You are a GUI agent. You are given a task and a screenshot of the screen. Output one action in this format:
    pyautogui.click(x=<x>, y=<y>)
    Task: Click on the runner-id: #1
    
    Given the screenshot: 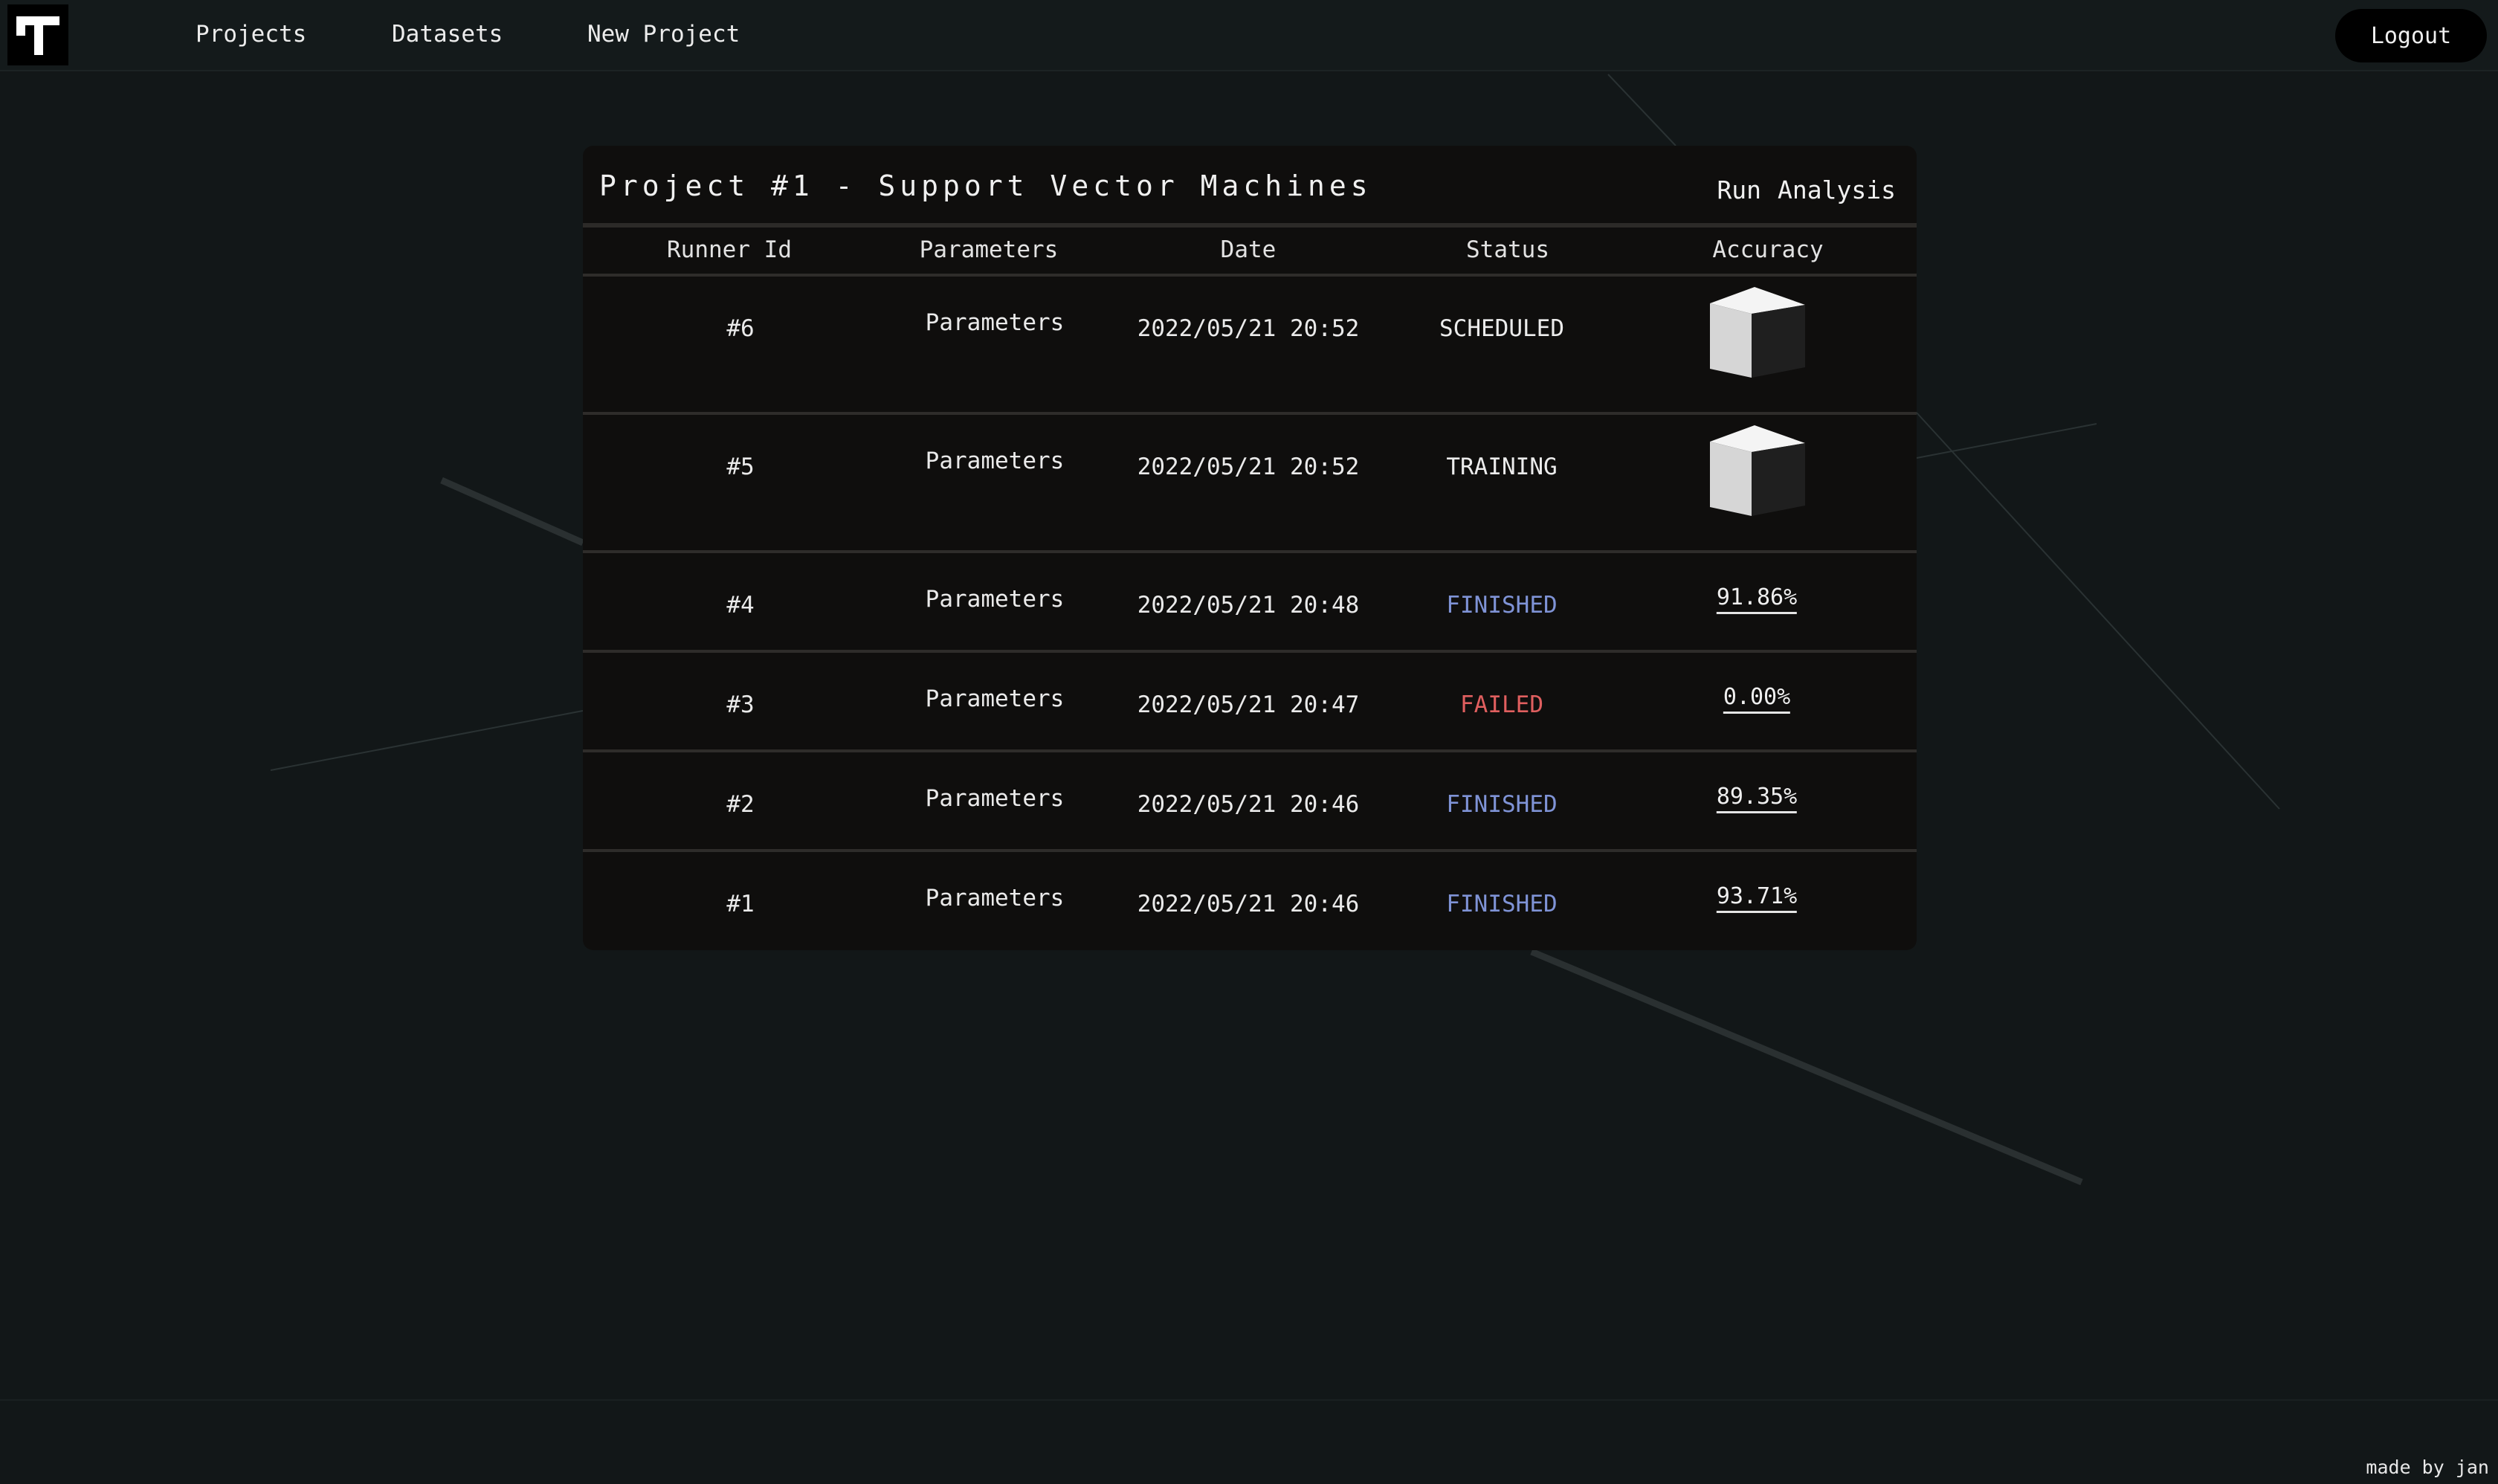 What is the action you would take?
    pyautogui.click(x=740, y=904)
    